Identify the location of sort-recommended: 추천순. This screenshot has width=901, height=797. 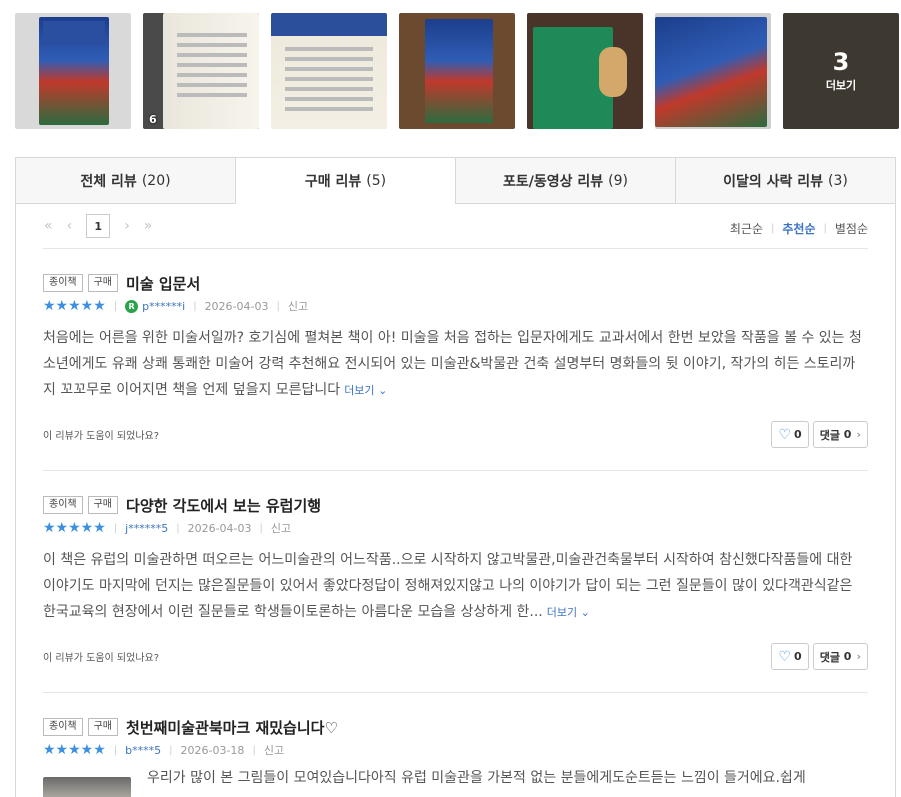
(798, 228).